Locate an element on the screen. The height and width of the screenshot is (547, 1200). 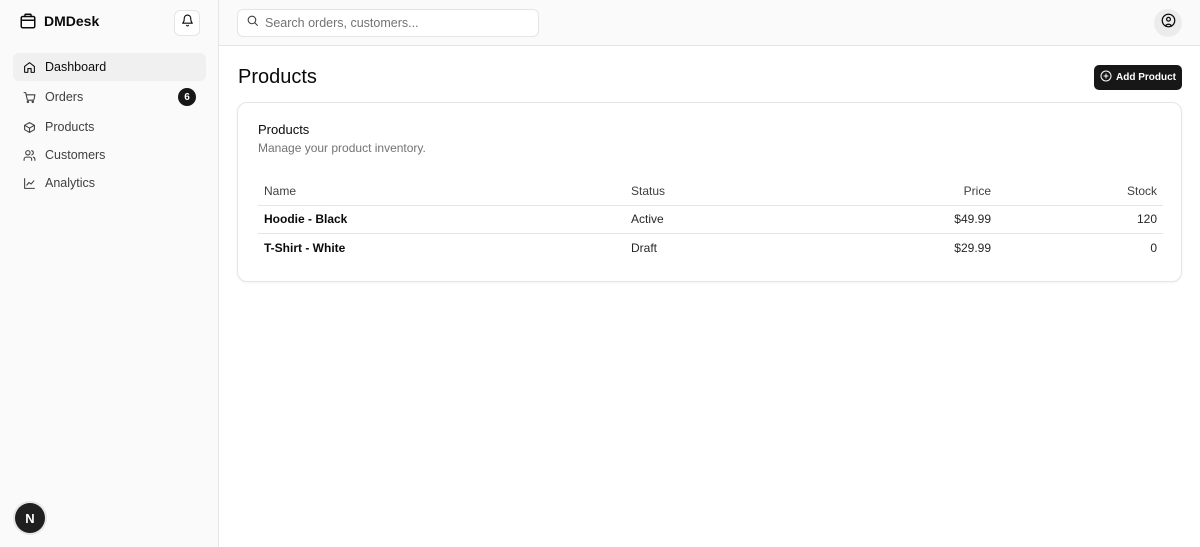
card-title: Products is located at coordinates (284, 129).